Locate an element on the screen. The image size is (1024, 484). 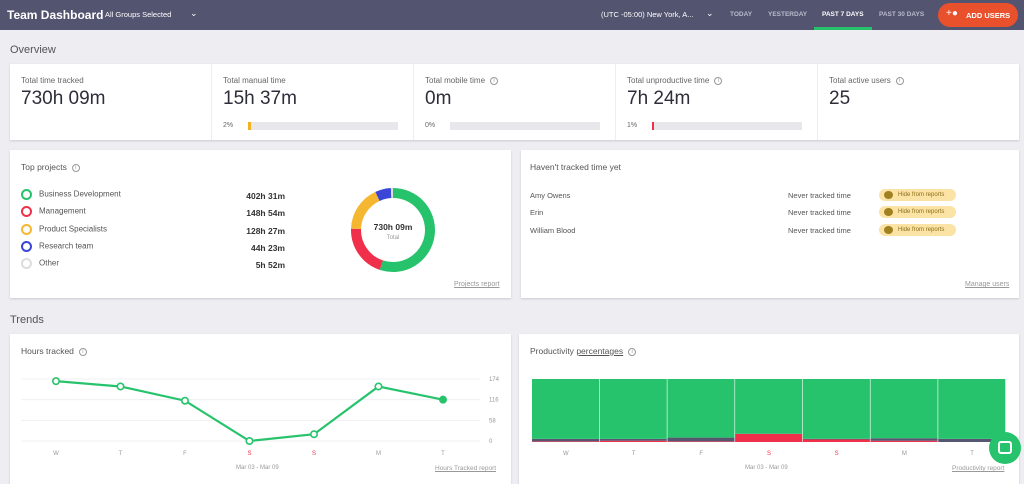
projects-report-link: Projects report is located at coordinates (477, 284).